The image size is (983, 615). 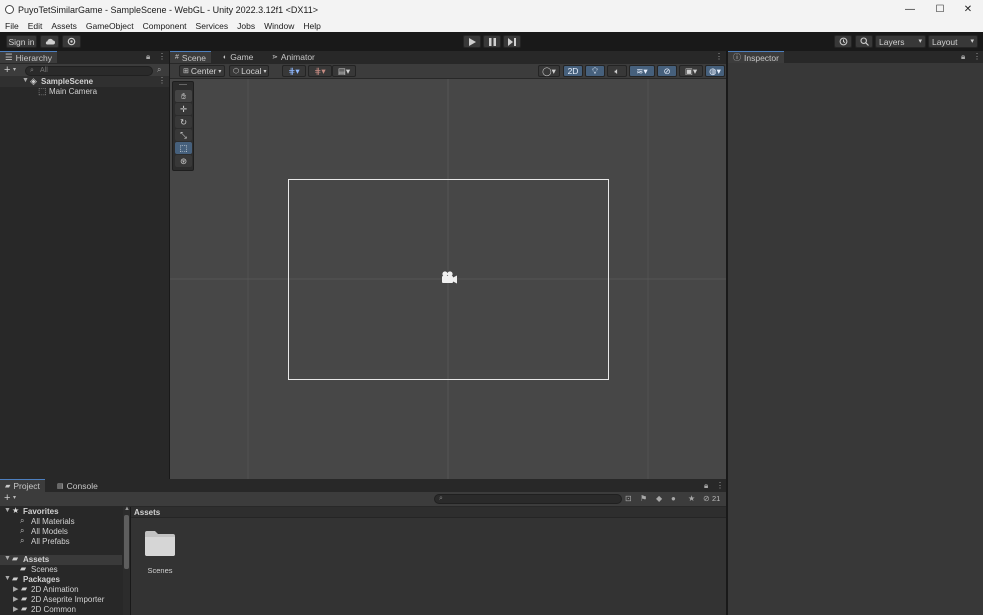 I want to click on audio-toggle: 🔈︎, so click(x=617, y=71).